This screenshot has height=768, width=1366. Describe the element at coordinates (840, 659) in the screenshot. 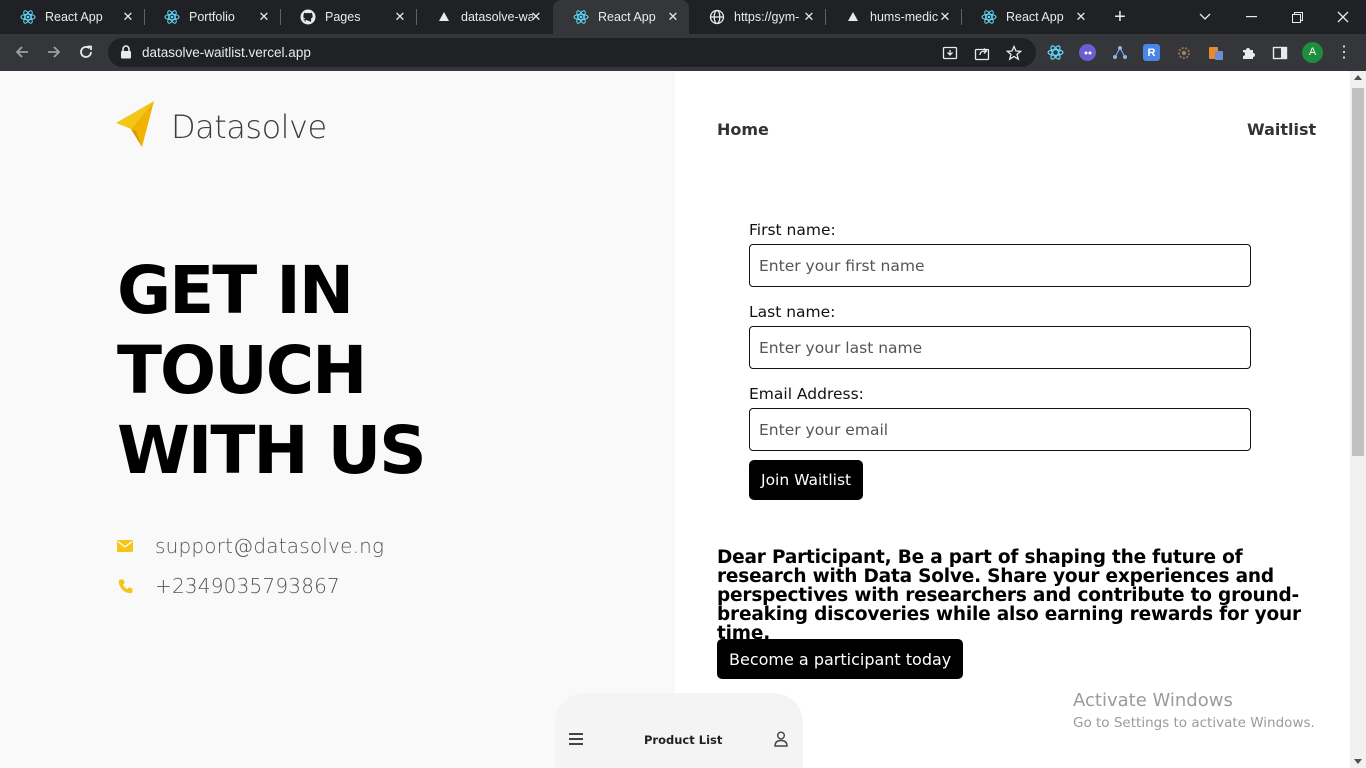

I see `become-participant-button: Become a participant today` at that location.